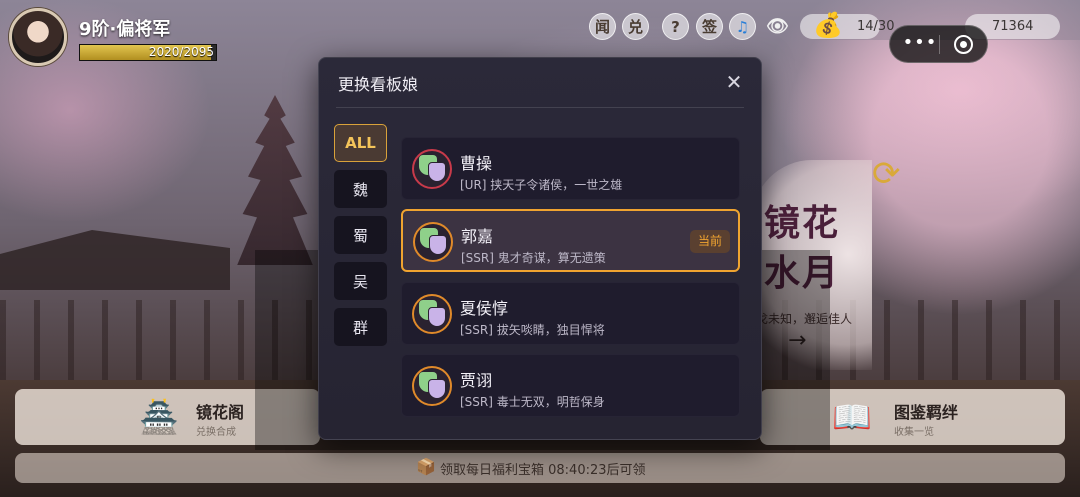 The image size is (1080, 497). What do you see at coordinates (570, 168) in the screenshot?
I see `character-item: 曹操 [UR] 挟天子令诸侯，一世之雄` at bounding box center [570, 168].